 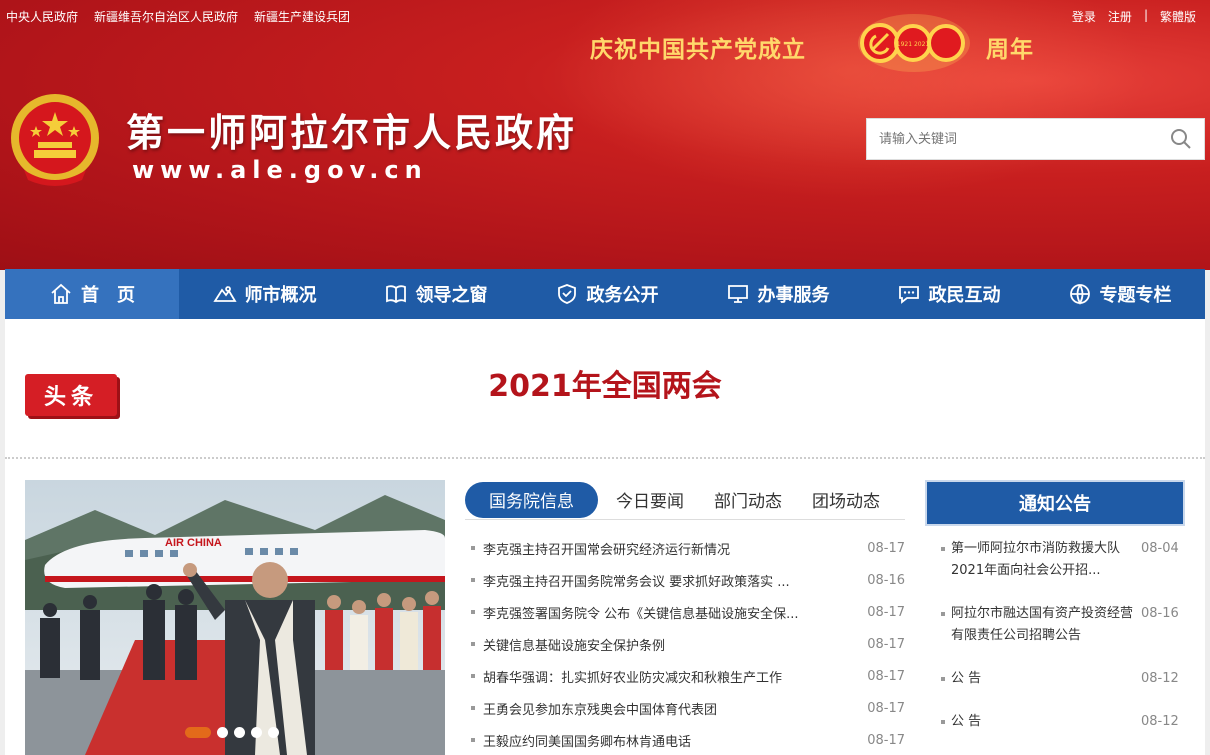 What do you see at coordinates (622, 295) in the screenshot?
I see `nav-label-gov-affairs: 政务公开` at bounding box center [622, 295].